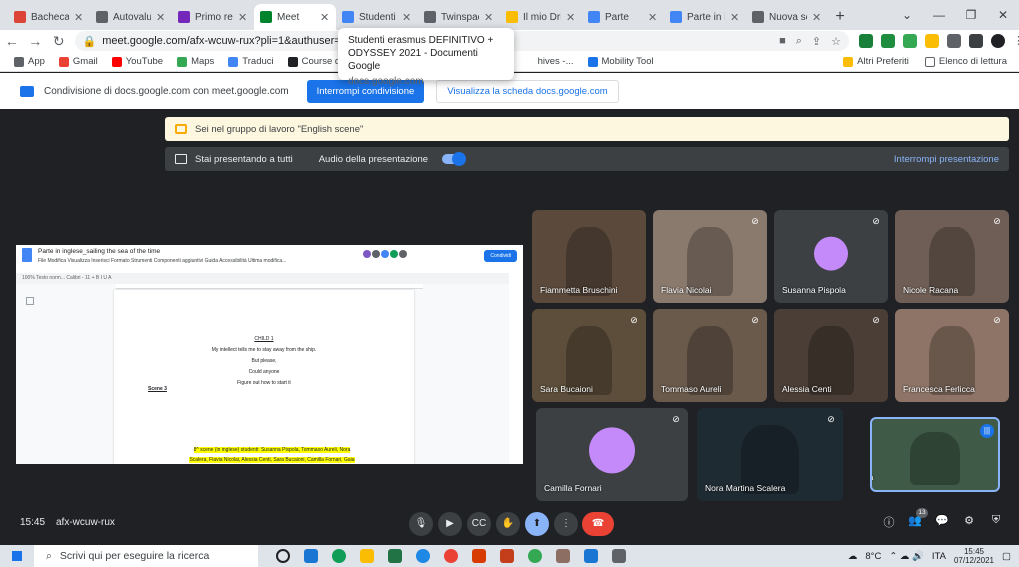 The width and height of the screenshot is (1019, 567). What do you see at coordinates (450, 524) in the screenshot?
I see `camera-icon: ▶` at bounding box center [450, 524].